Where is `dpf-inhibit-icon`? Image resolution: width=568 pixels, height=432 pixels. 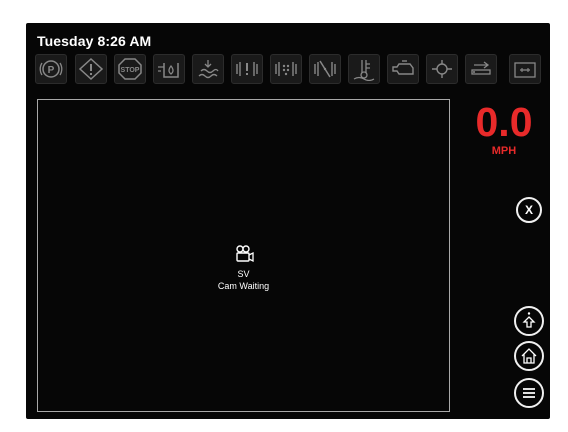
dpf-inhibit-icon is located at coordinates (325, 69).